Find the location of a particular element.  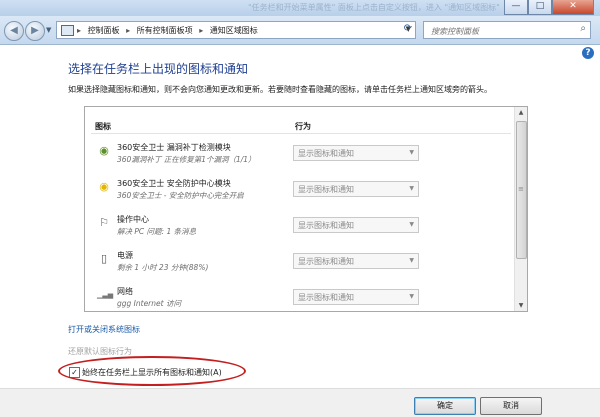

search-box: ⌕ is located at coordinates (507, 30).